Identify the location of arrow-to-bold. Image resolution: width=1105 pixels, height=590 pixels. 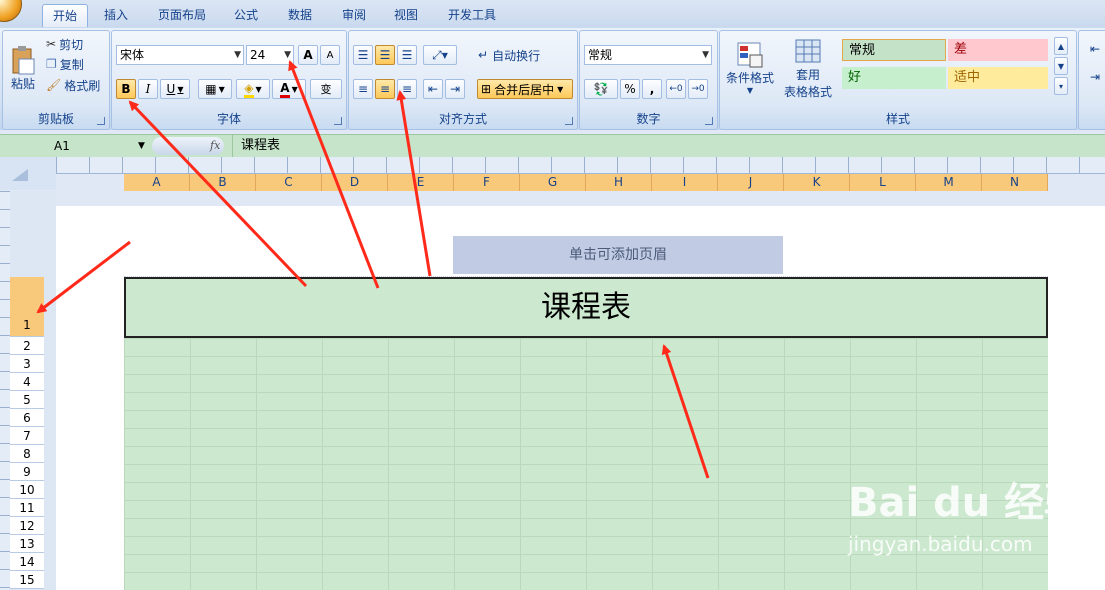
(218, 194).